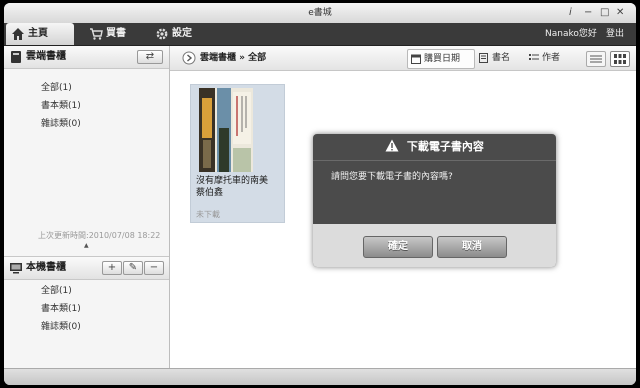 This screenshot has width=640, height=388. I want to click on grid-view-icon, so click(620, 59).